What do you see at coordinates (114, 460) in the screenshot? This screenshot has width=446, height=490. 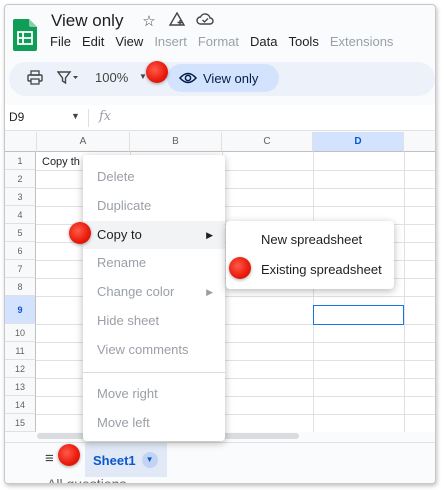 I see `sheet-tab-label: Sheet1` at bounding box center [114, 460].